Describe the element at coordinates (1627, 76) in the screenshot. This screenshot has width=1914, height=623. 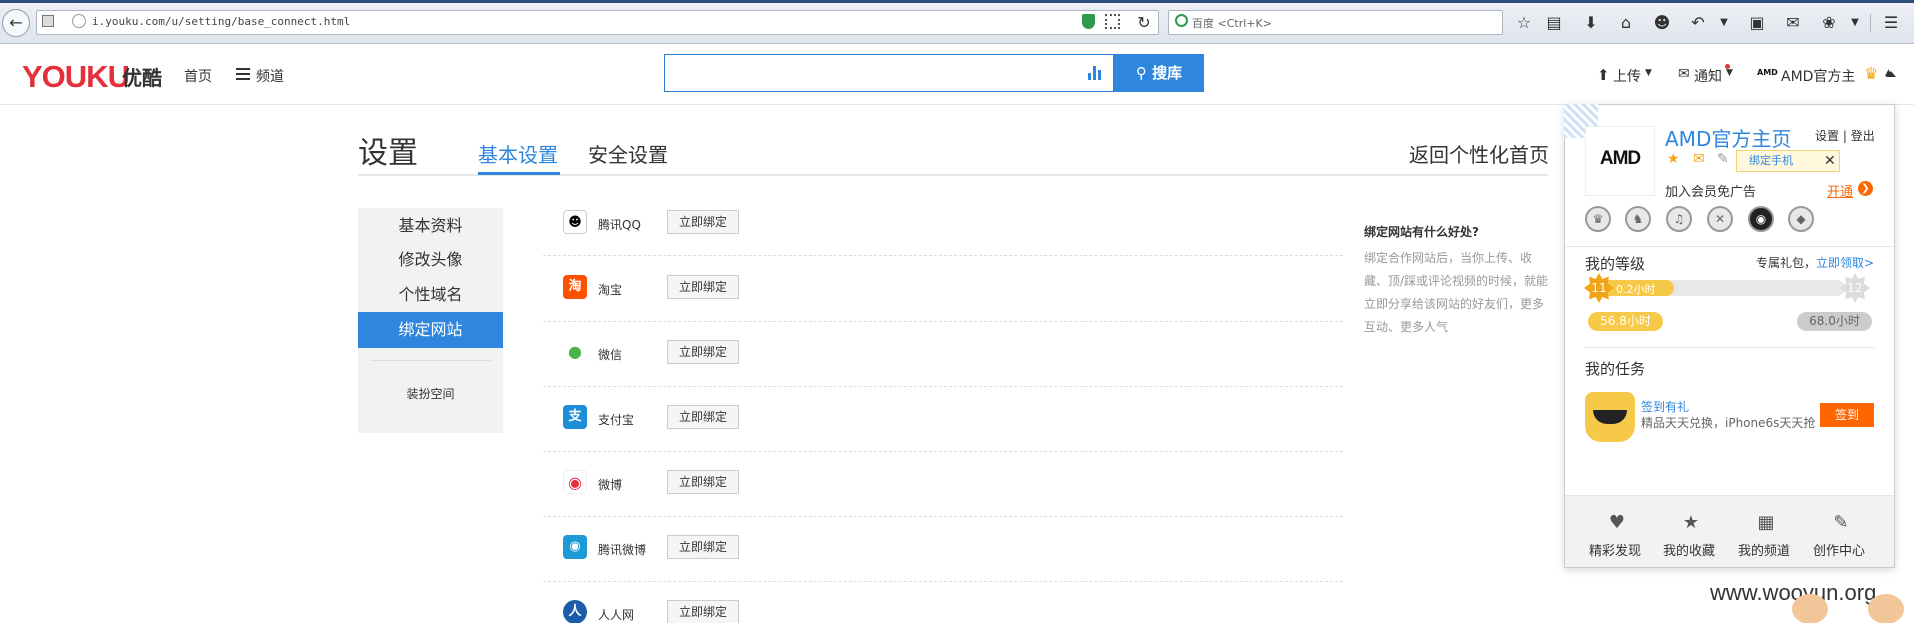
I see `upload-link: 上传` at that location.